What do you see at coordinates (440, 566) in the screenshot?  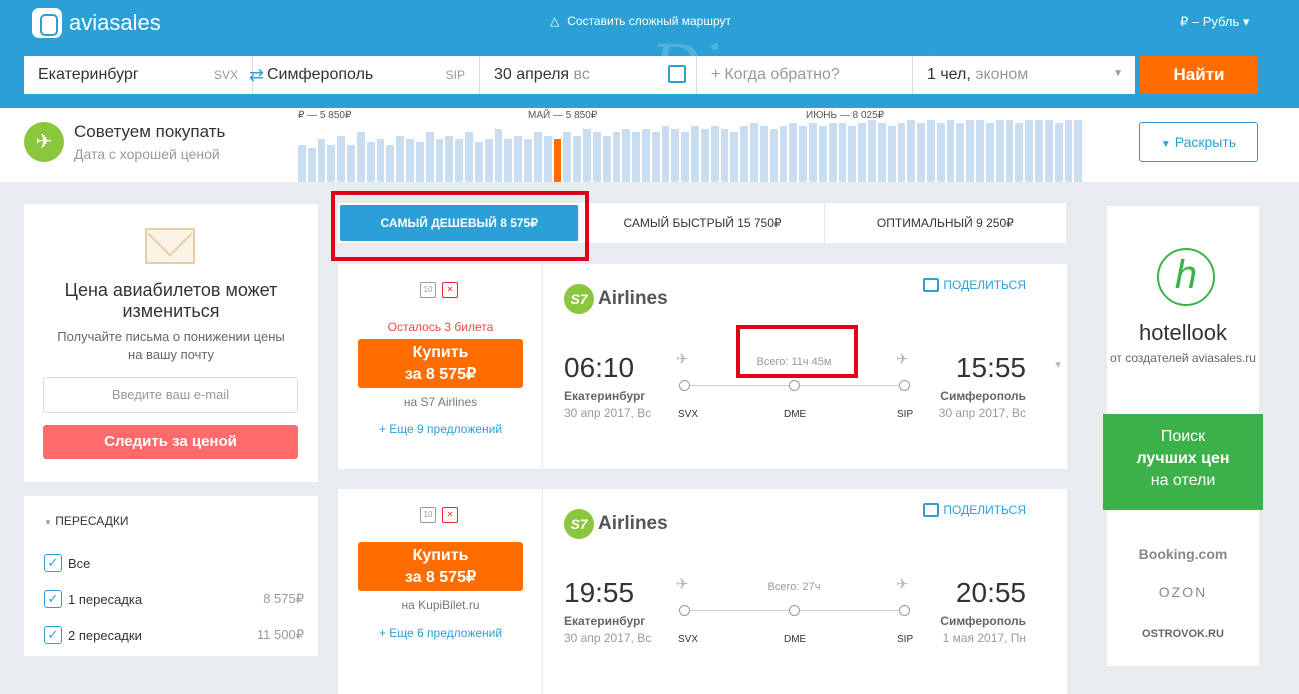 I see `buy-button: Купить за 8 575₽` at bounding box center [440, 566].